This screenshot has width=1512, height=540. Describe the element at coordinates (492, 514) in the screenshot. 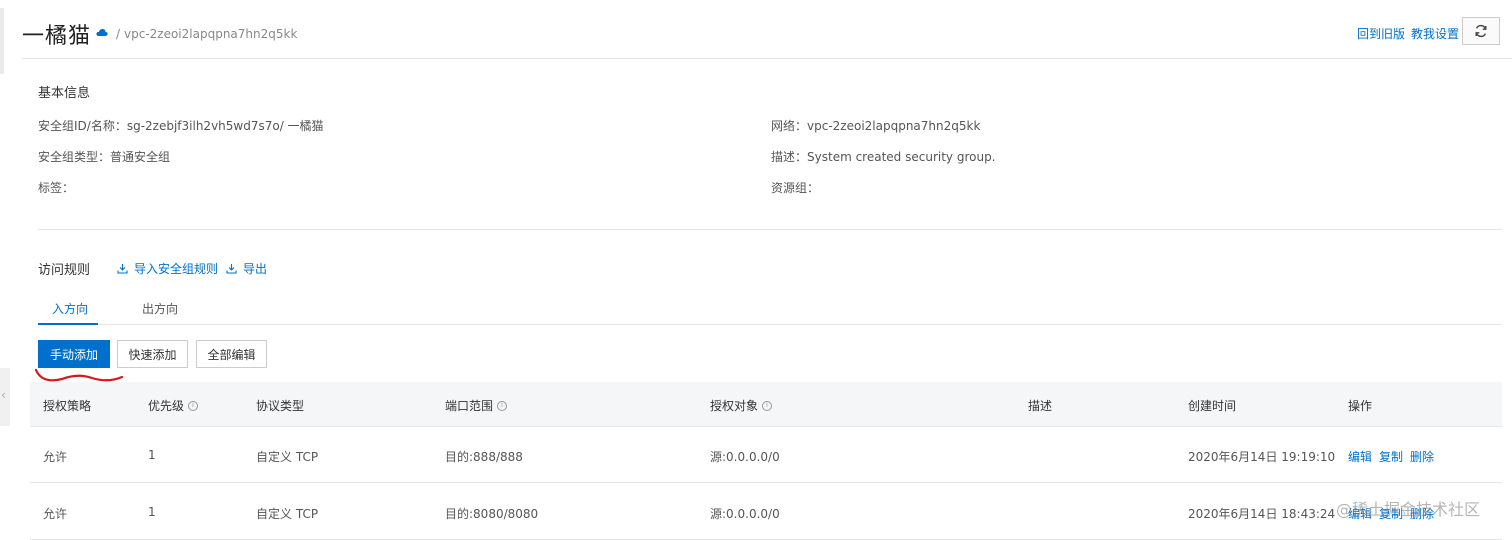

I see `cell-port-range: 目的:8080/8080` at that location.